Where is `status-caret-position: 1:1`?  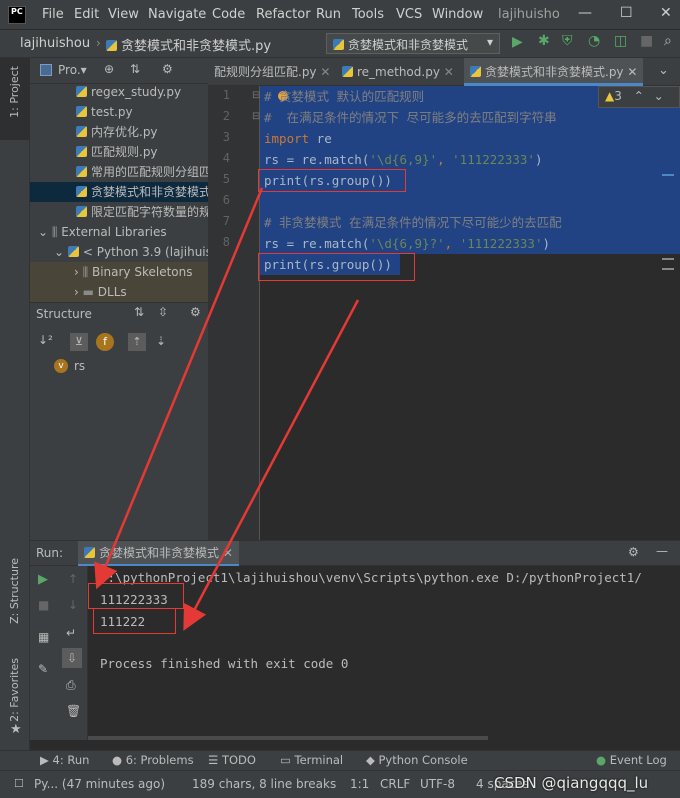 status-caret-position: 1:1 is located at coordinates (359, 784).